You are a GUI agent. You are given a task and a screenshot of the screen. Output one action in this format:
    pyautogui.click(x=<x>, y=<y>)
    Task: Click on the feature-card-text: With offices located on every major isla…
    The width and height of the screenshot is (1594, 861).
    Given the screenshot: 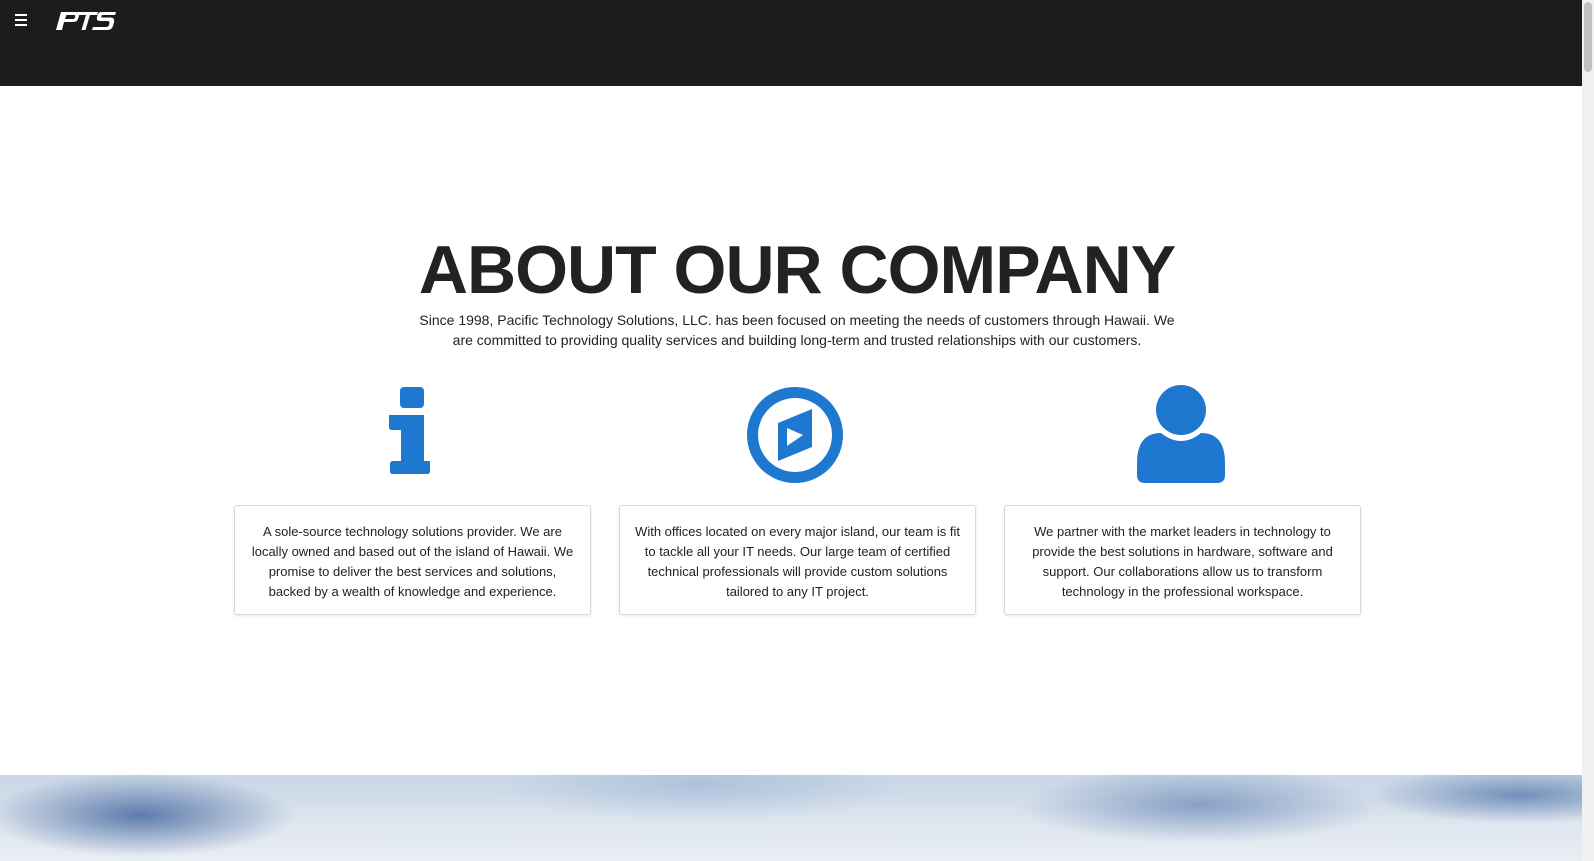 What is the action you would take?
    pyautogui.click(x=797, y=561)
    